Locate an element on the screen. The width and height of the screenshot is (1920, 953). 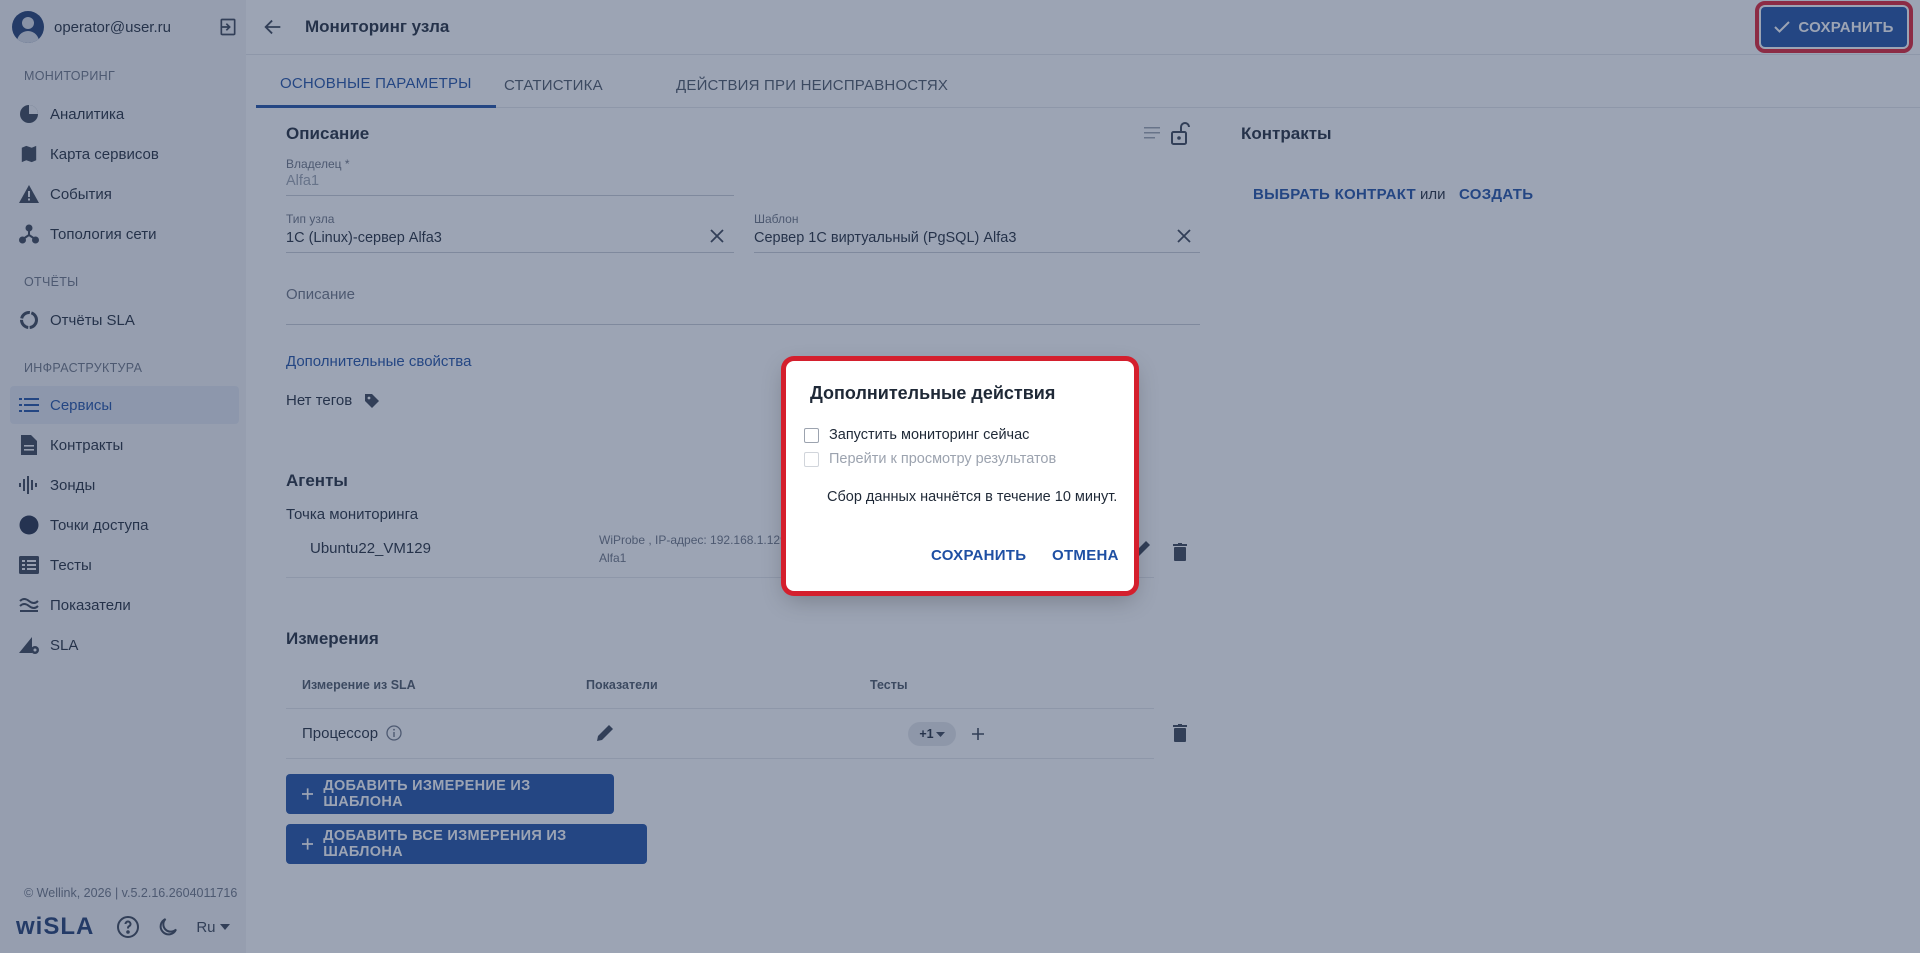
checkbox-label: Запустить мониторинг сейчас is located at coordinates (929, 435).